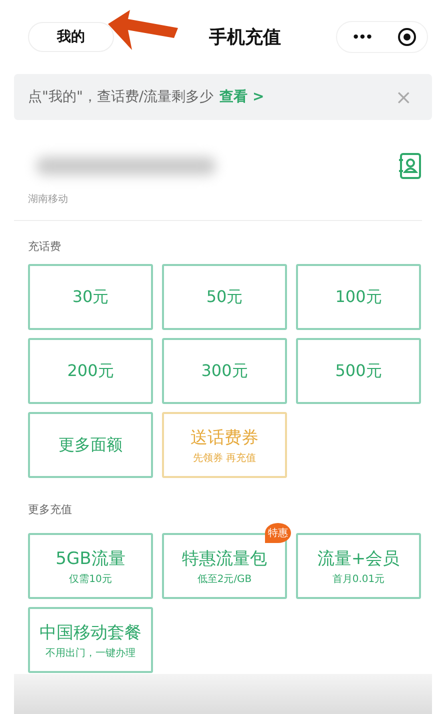 This screenshot has height=714, width=446. I want to click on page-title: 手机充值, so click(245, 37).